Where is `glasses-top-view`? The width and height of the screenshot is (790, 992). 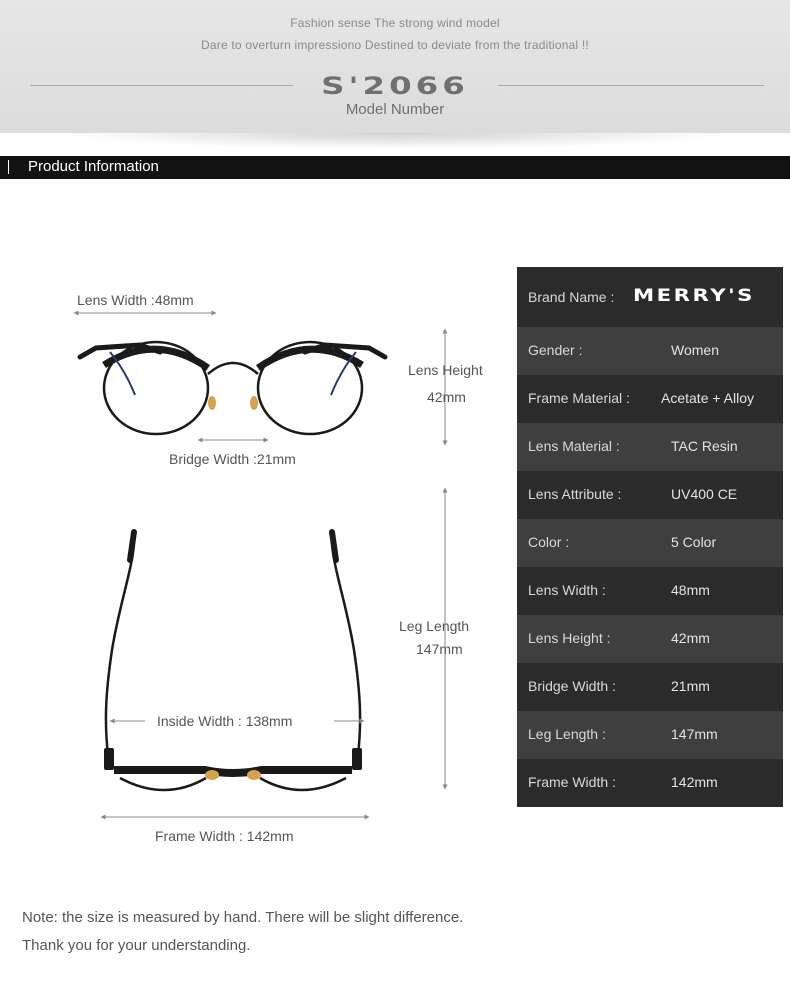
glasses-top-view is located at coordinates (233, 660).